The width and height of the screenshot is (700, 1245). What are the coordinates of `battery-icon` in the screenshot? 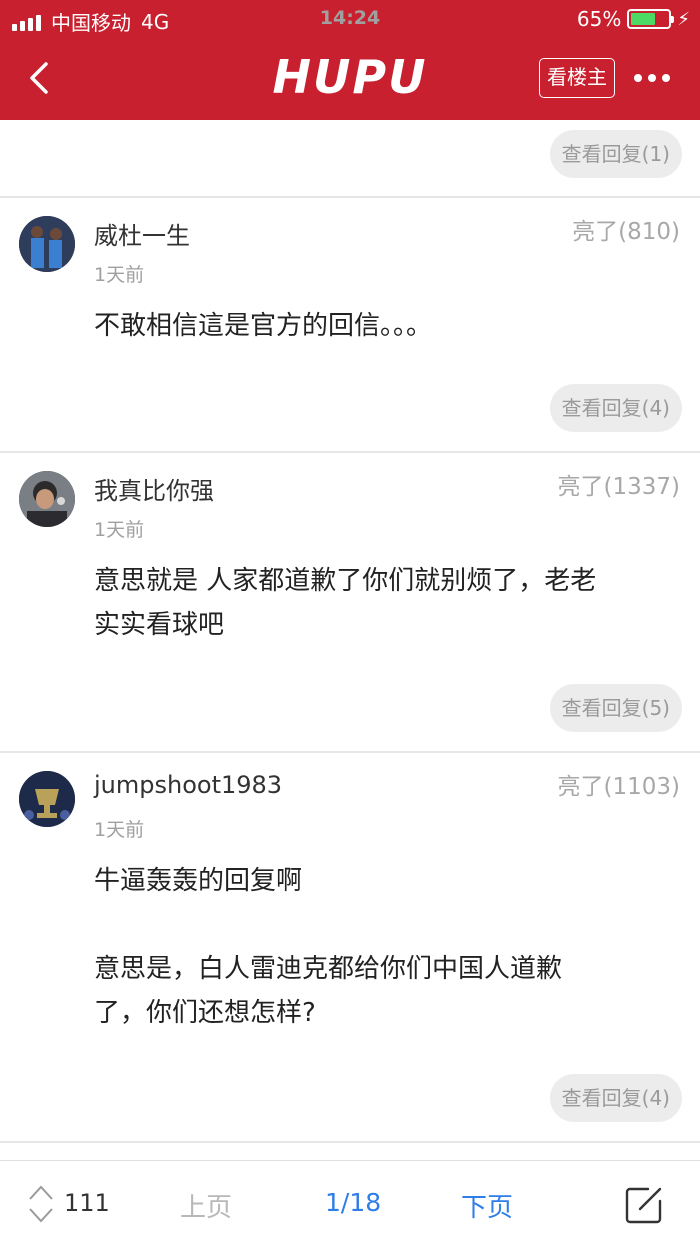 It's located at (651, 19).